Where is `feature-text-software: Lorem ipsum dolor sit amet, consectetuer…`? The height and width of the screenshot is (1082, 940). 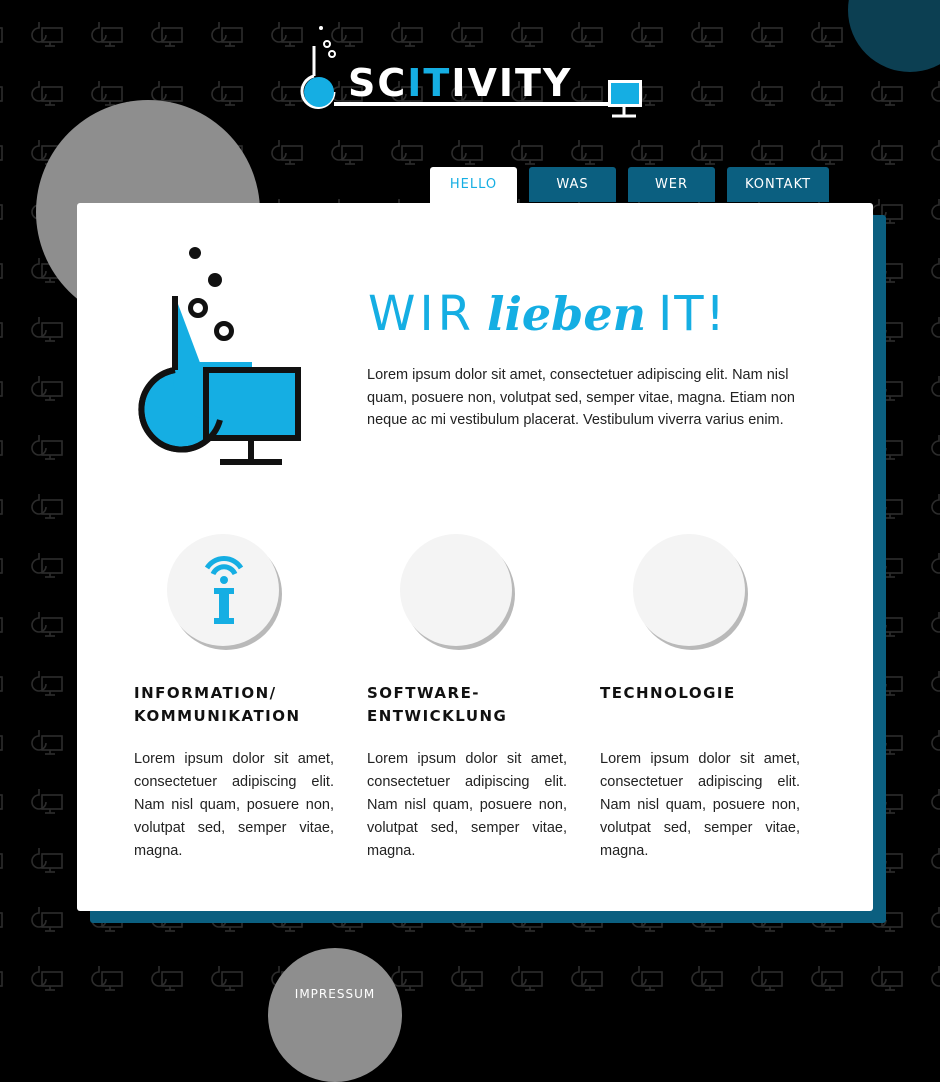
feature-text-software: Lorem ipsum dolor sit amet, consectetuer… is located at coordinates (467, 805).